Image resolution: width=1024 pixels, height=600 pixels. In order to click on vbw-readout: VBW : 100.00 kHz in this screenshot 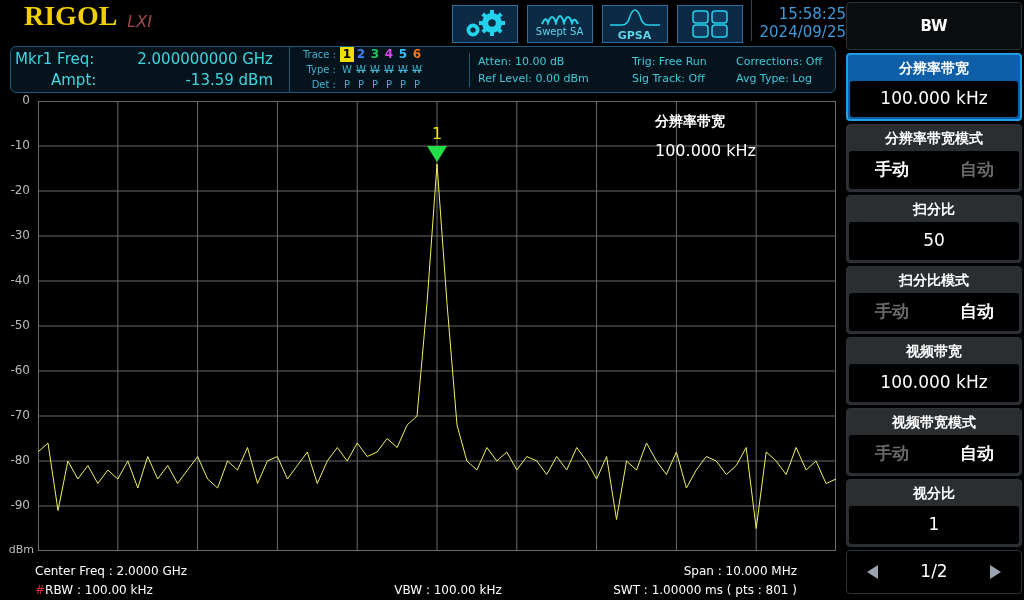, I will do `click(448, 590)`.